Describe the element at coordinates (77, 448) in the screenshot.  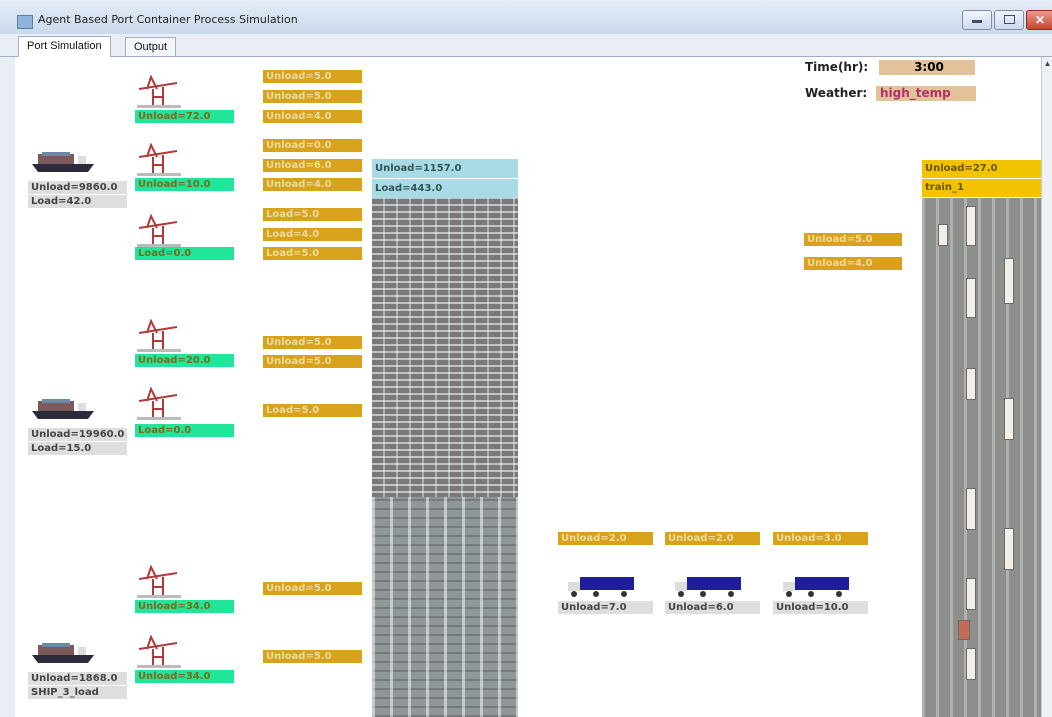
I see `ship-2-load-label: Load=15.0` at that location.